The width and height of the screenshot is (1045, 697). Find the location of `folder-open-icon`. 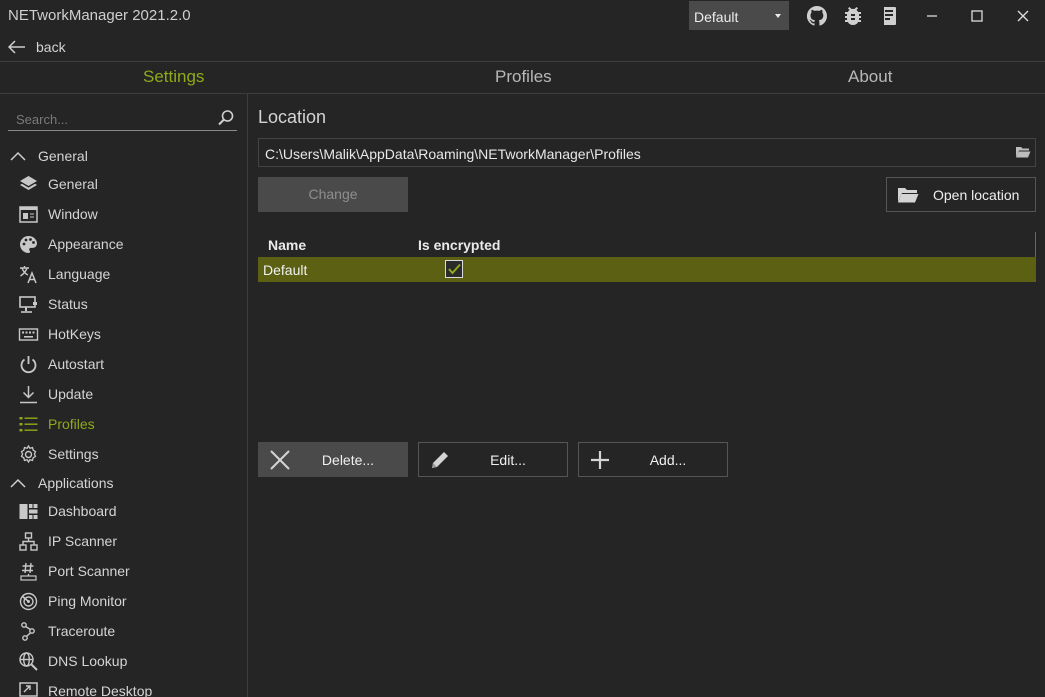

folder-open-icon is located at coordinates (1023, 152).